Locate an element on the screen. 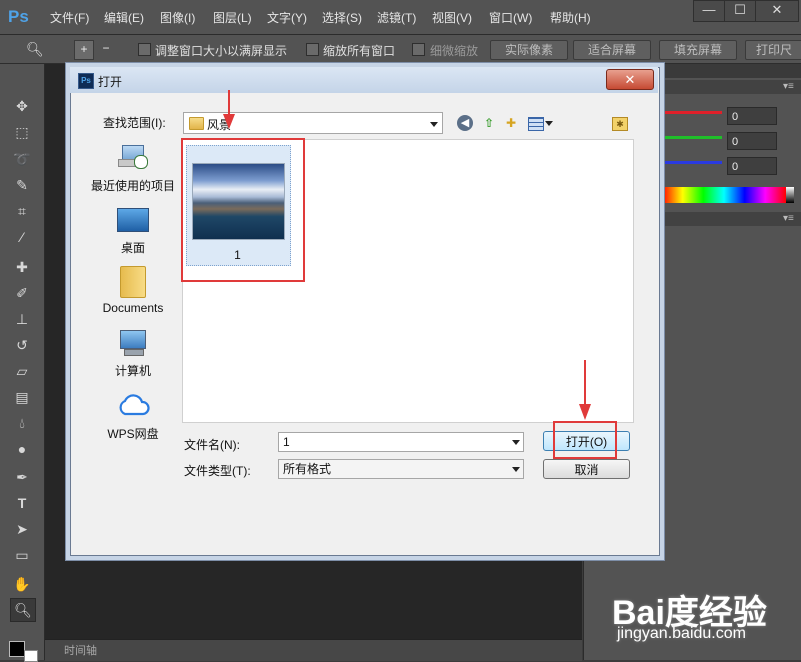 The width and height of the screenshot is (801, 662). menu-file: 文件(F) is located at coordinates (69, 17).